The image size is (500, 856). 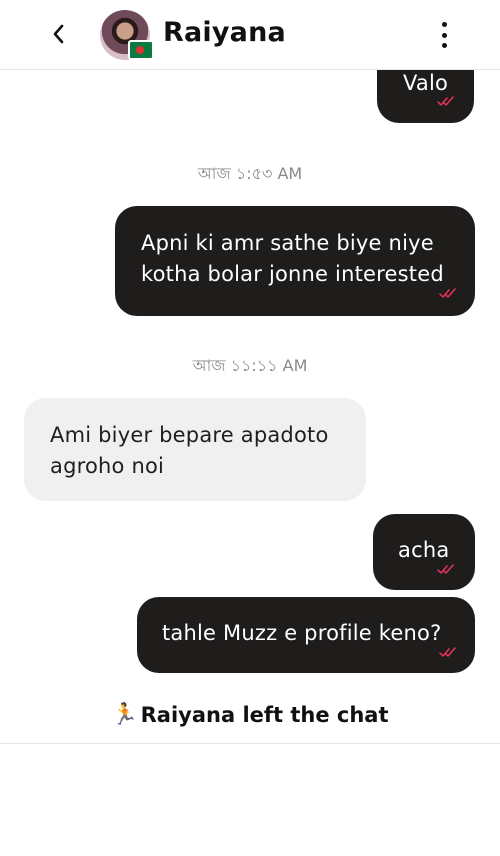 What do you see at coordinates (444, 35) in the screenshot?
I see `more-options-icon` at bounding box center [444, 35].